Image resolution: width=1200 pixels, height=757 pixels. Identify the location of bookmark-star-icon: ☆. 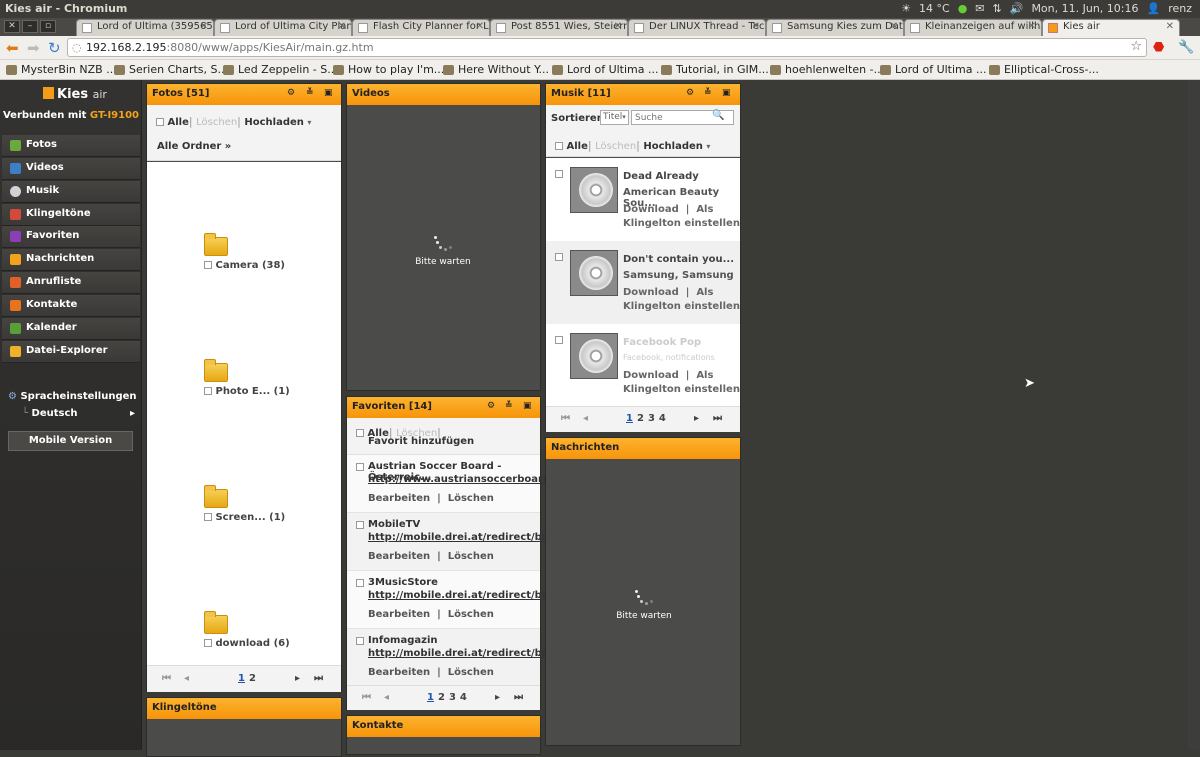
(1136, 46).